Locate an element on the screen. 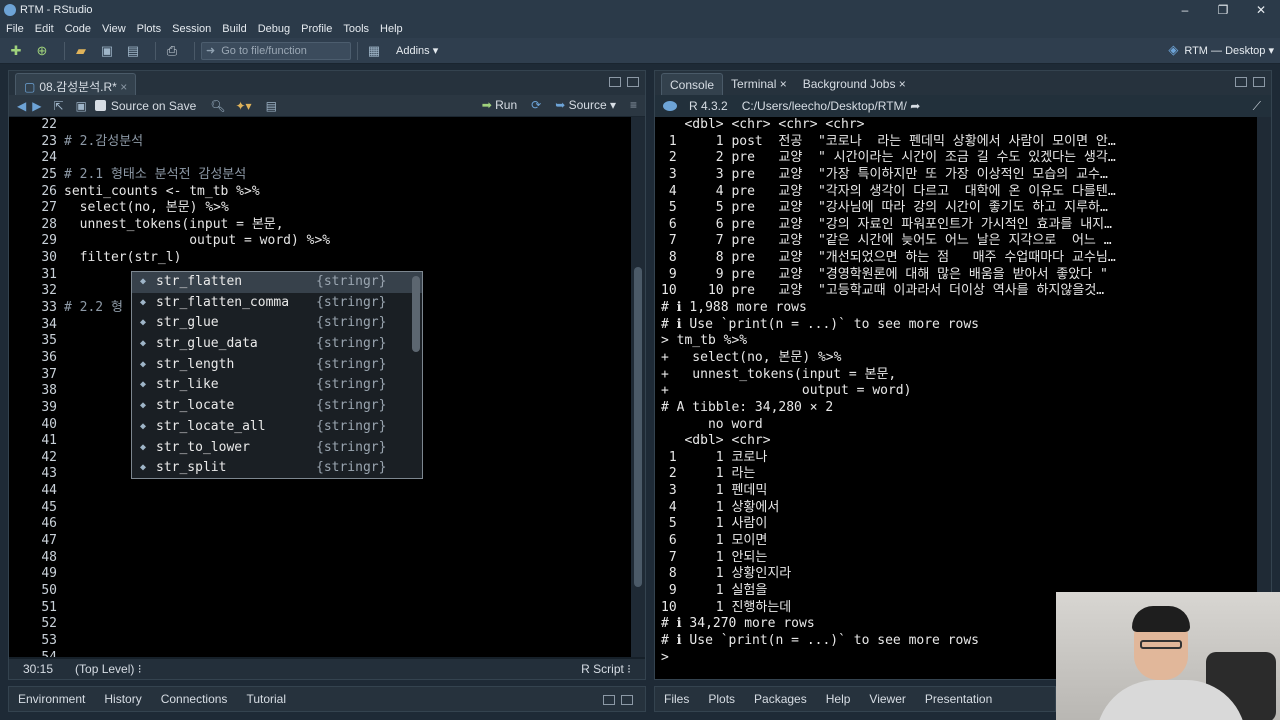 The image size is (1280, 720). line-number: 27 is located at coordinates (49, 208).